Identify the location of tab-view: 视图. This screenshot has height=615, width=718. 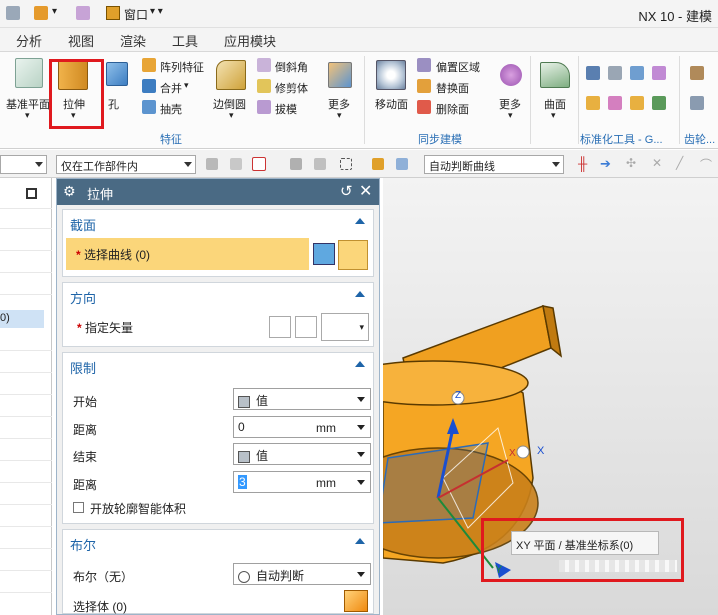
(81, 40).